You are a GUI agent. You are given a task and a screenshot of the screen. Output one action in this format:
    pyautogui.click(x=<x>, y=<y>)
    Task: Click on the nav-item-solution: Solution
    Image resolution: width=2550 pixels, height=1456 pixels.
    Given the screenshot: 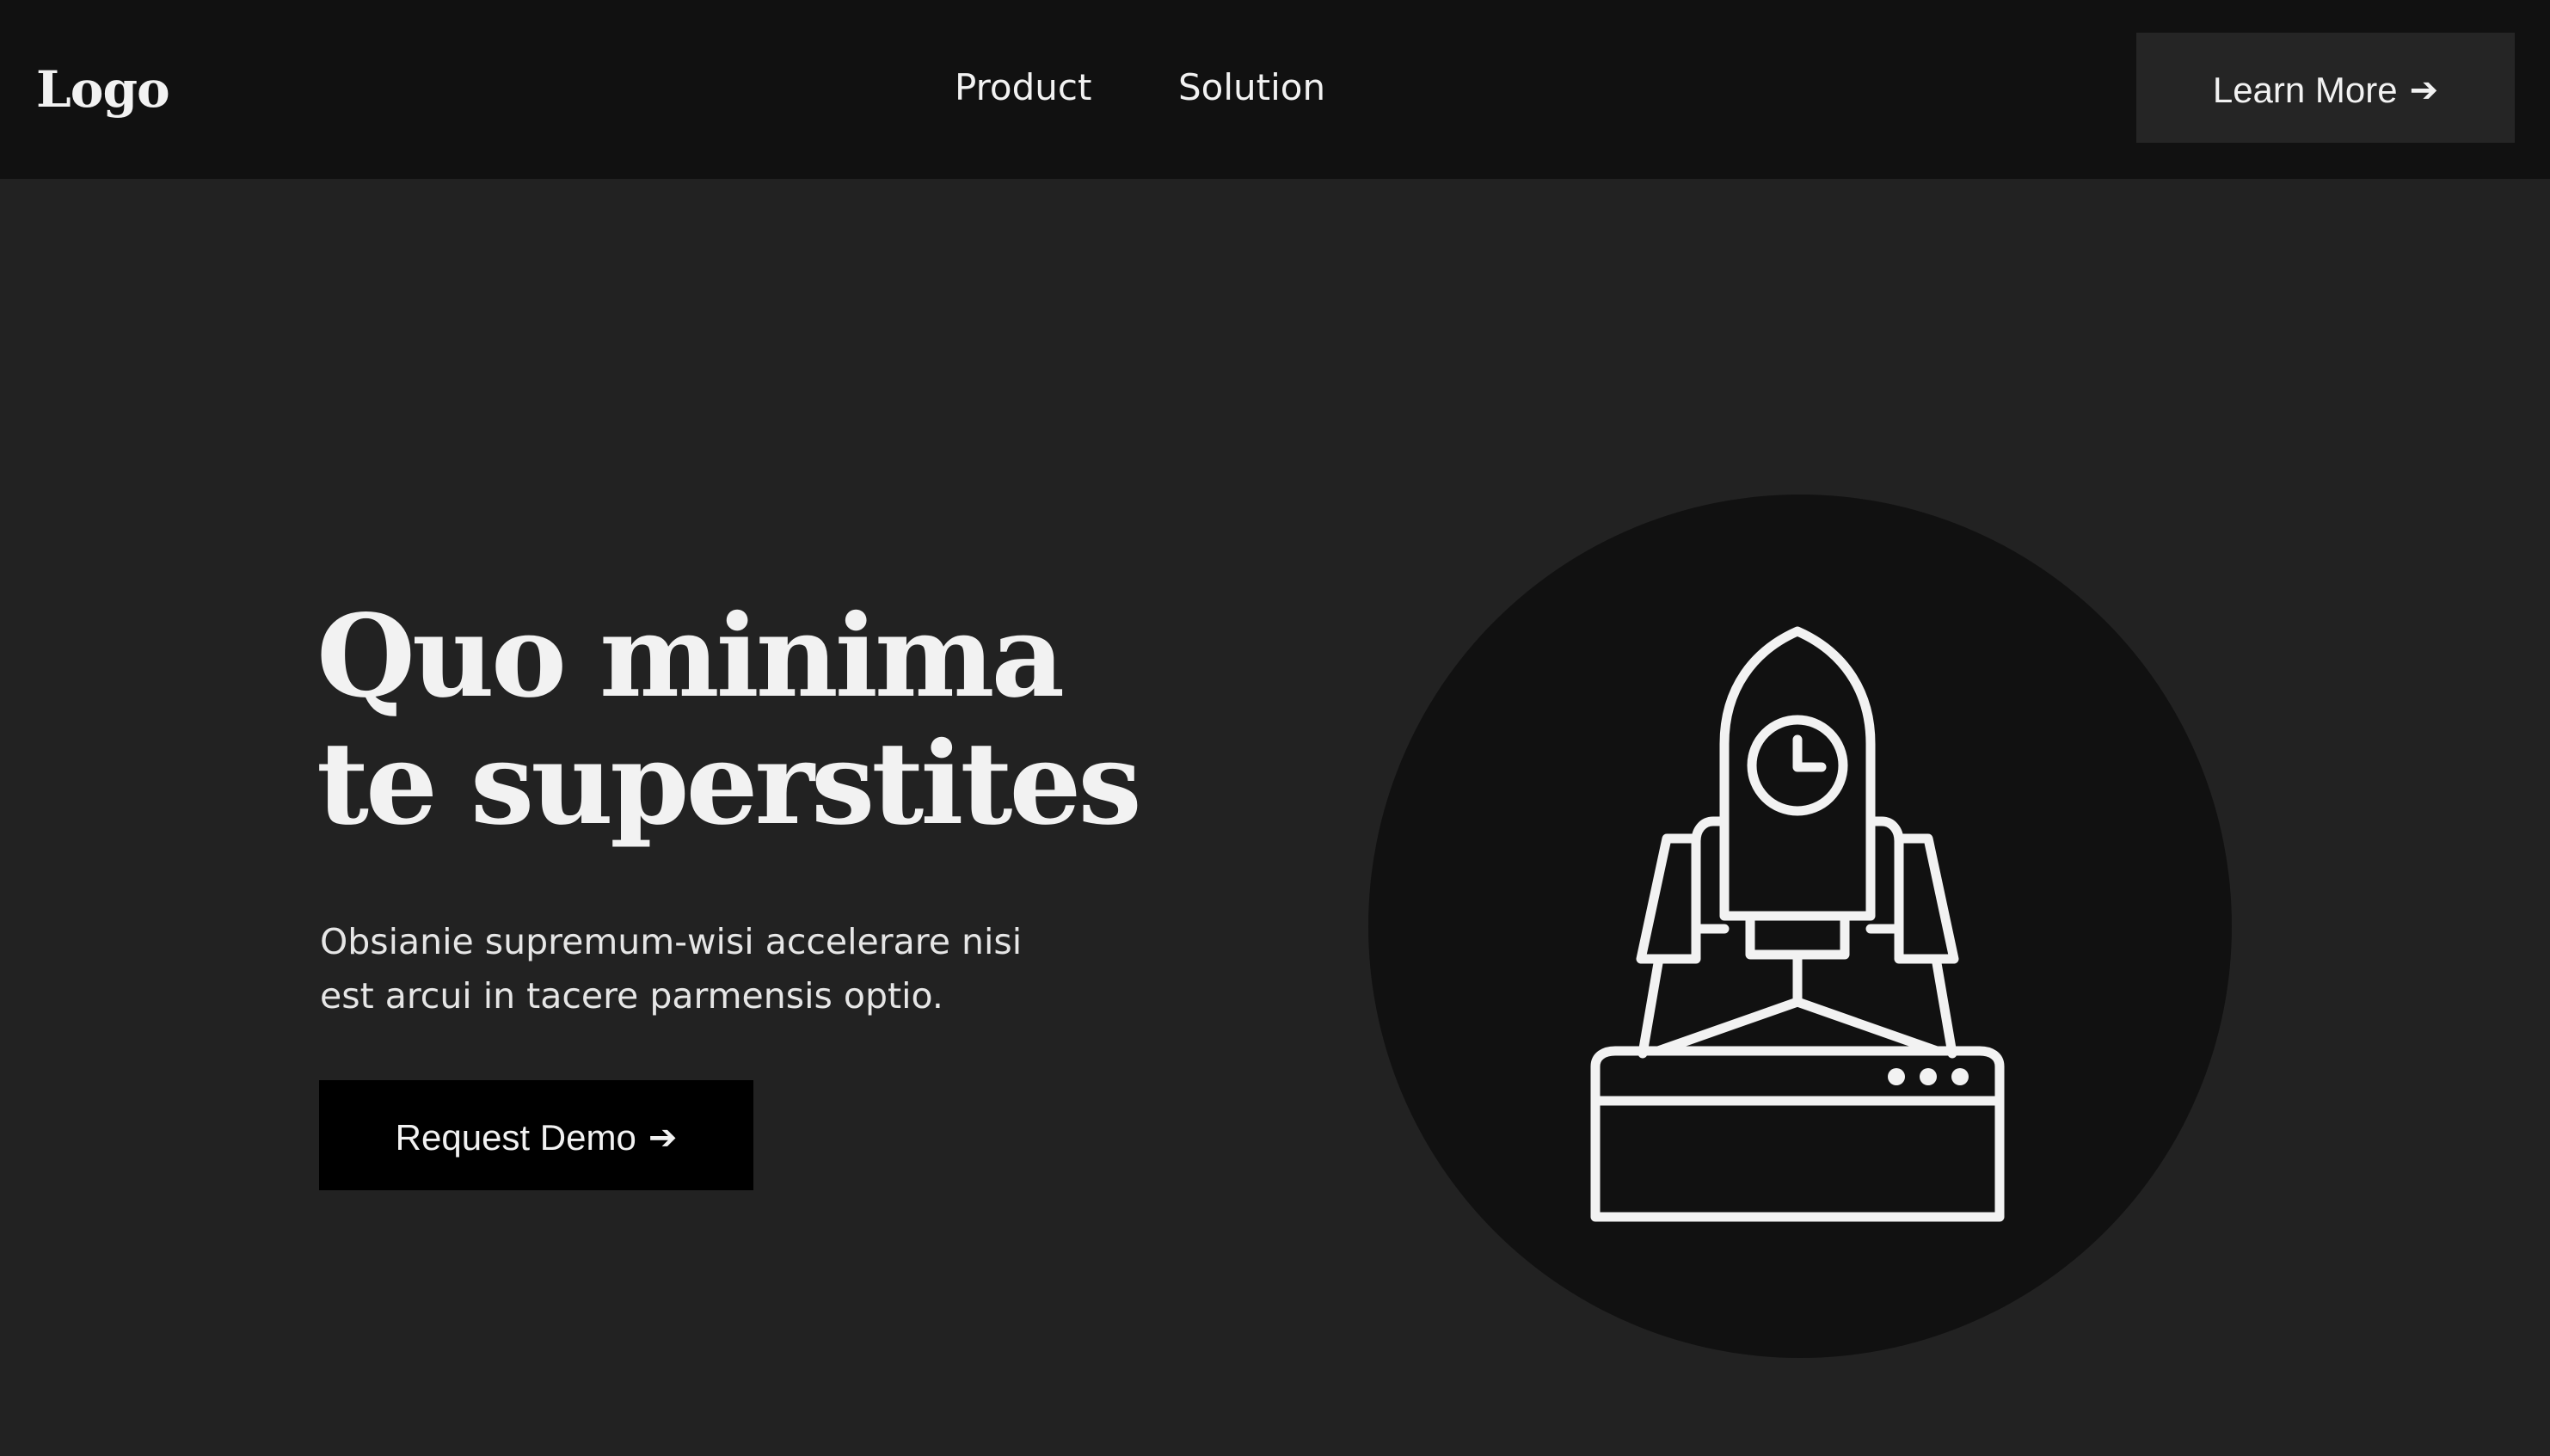 What is the action you would take?
    pyautogui.click(x=1251, y=88)
    